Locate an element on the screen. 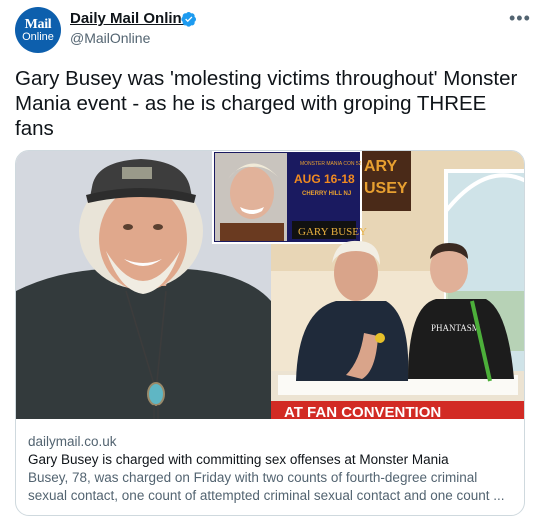 The image size is (535, 525). poster-name: GARY BUSEY is located at coordinates (332, 232).